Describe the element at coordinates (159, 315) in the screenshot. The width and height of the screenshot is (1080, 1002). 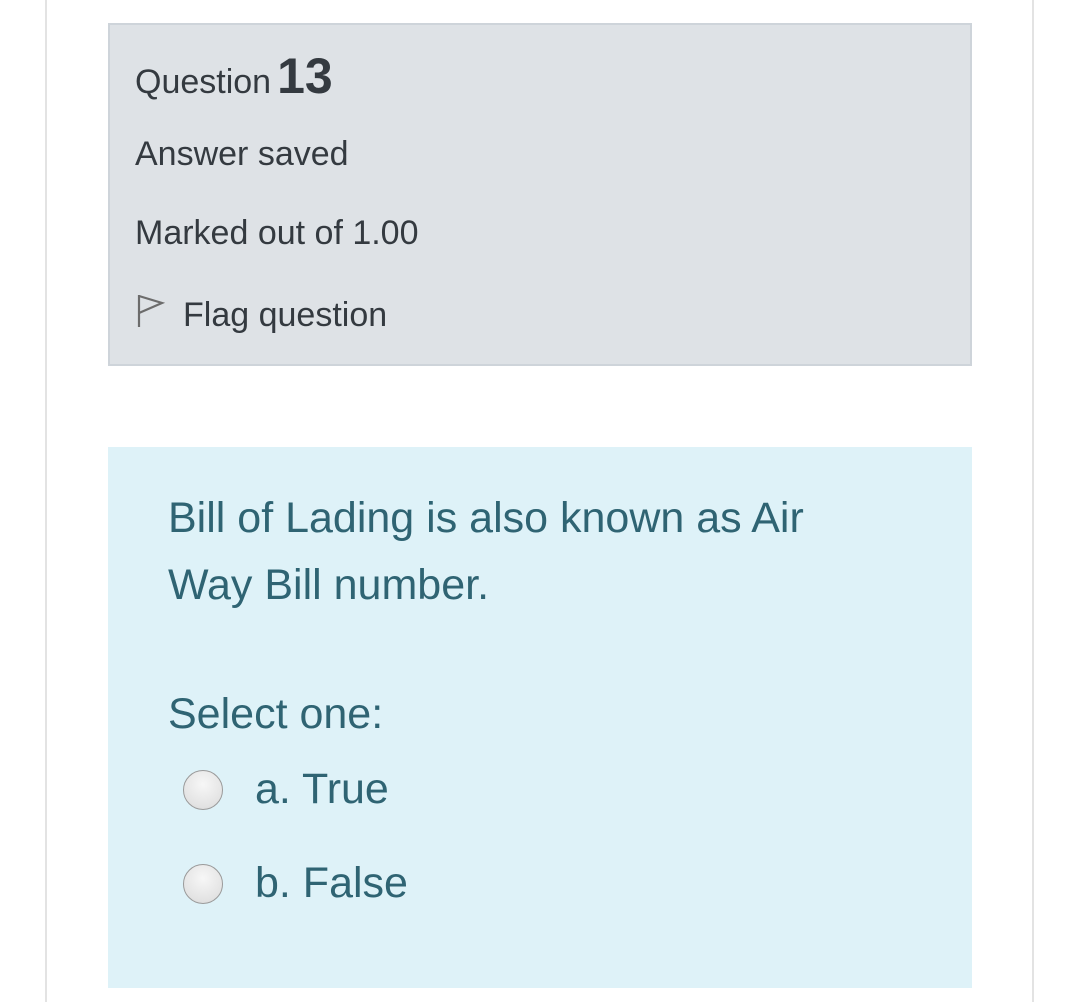
I see `flag-outline-icon` at that location.